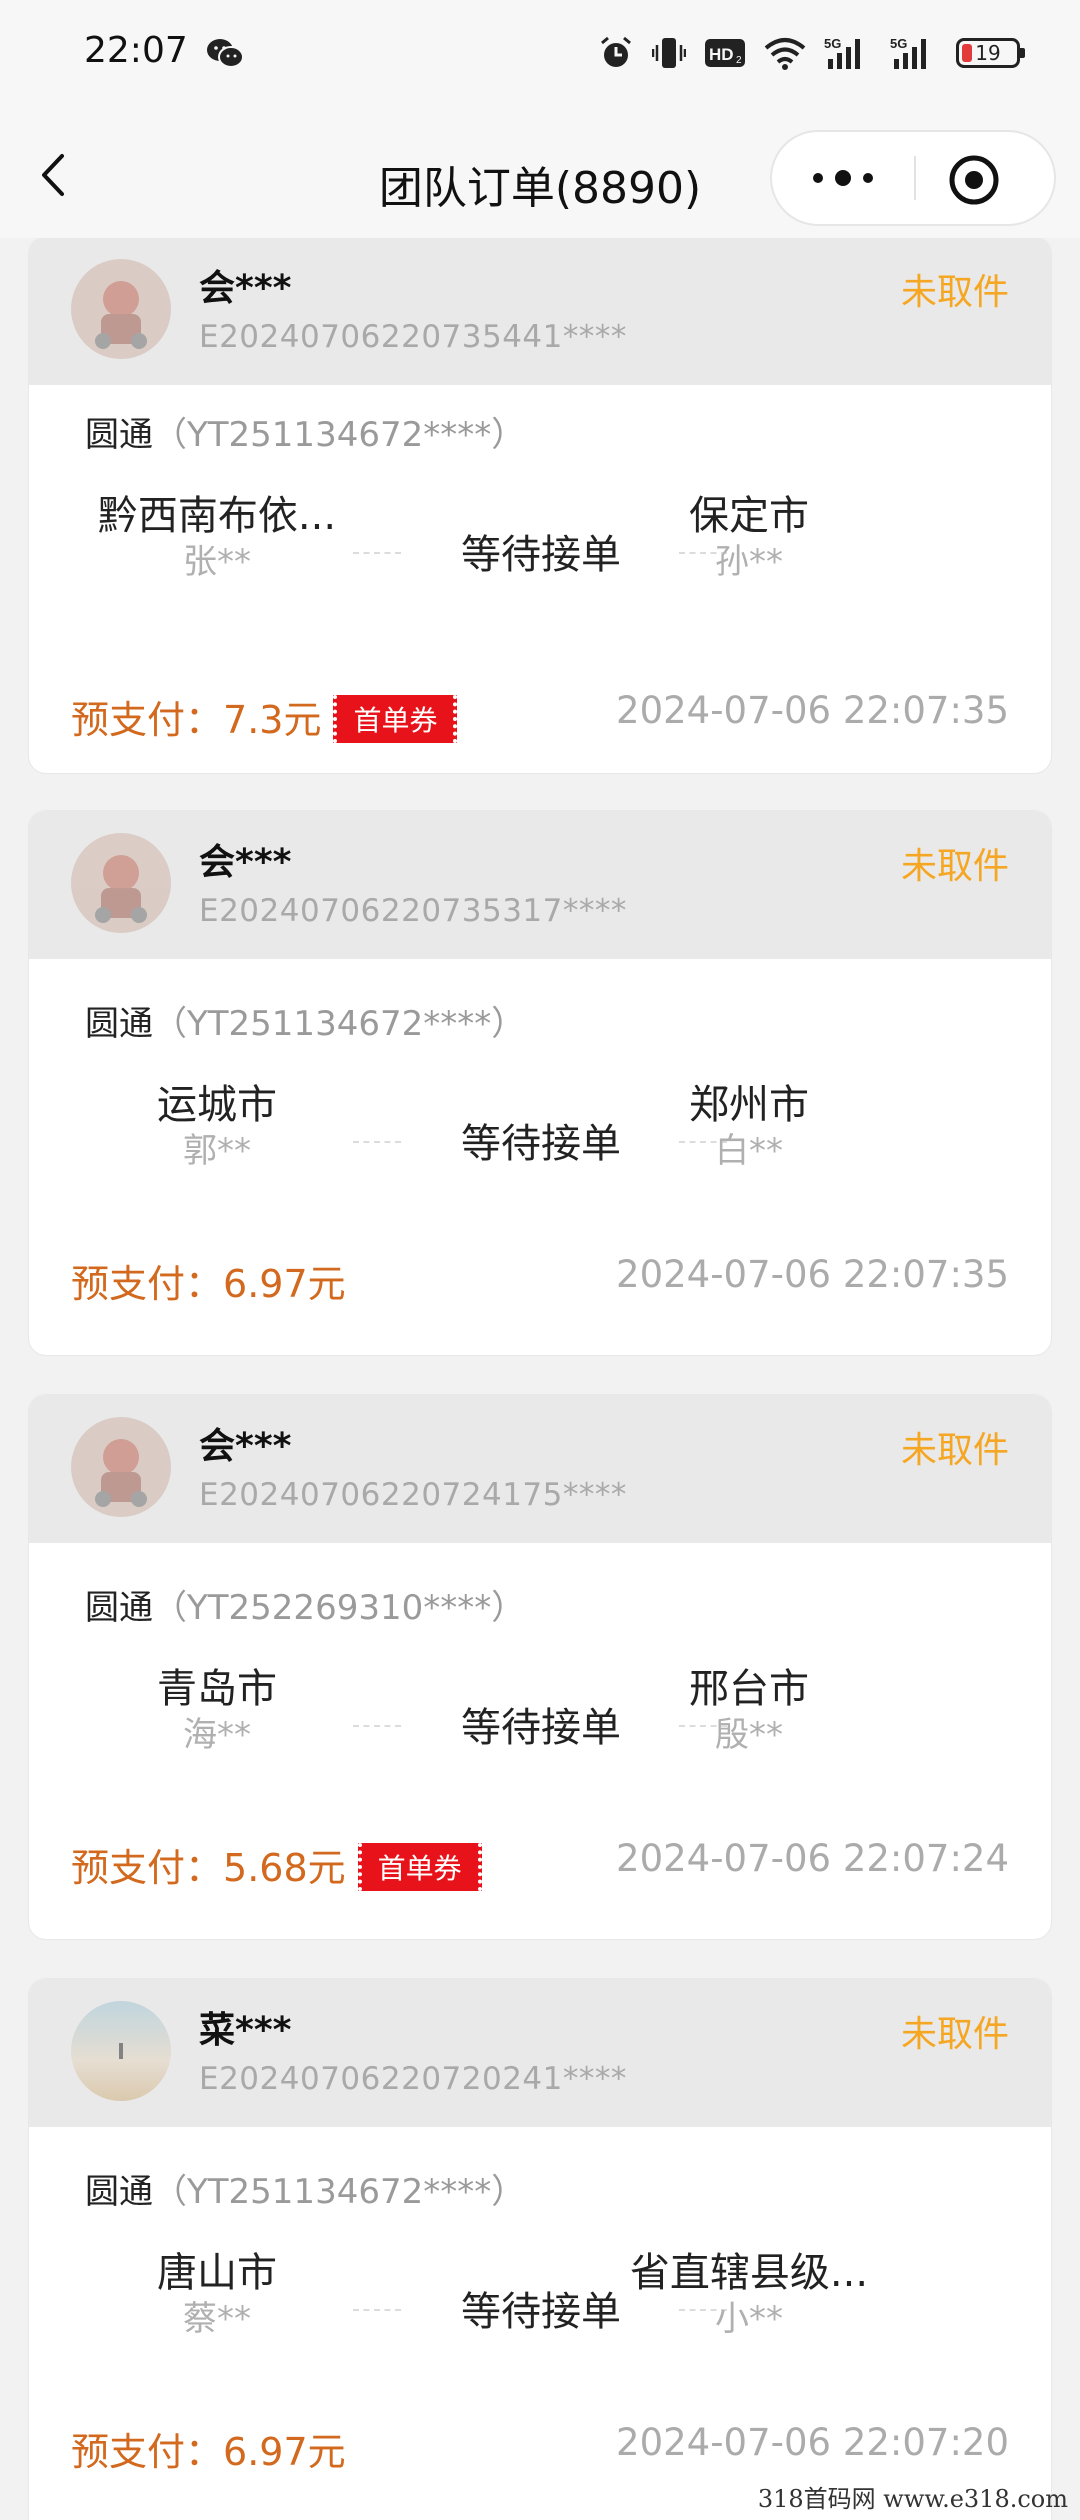 This screenshot has height=2520, width=1080. Describe the element at coordinates (413, 911) in the screenshot. I see `order-number: E20240706220735317****` at that location.